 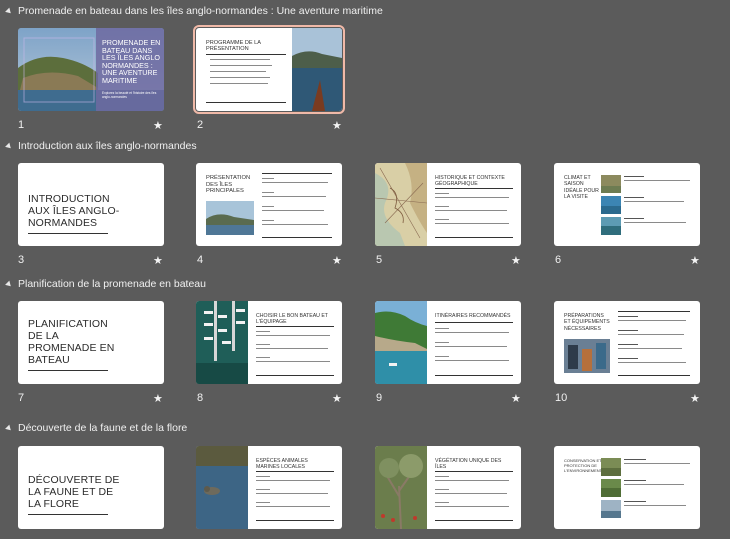 What do you see at coordinates (222, 342) in the screenshot?
I see `marina-photo` at bounding box center [222, 342].